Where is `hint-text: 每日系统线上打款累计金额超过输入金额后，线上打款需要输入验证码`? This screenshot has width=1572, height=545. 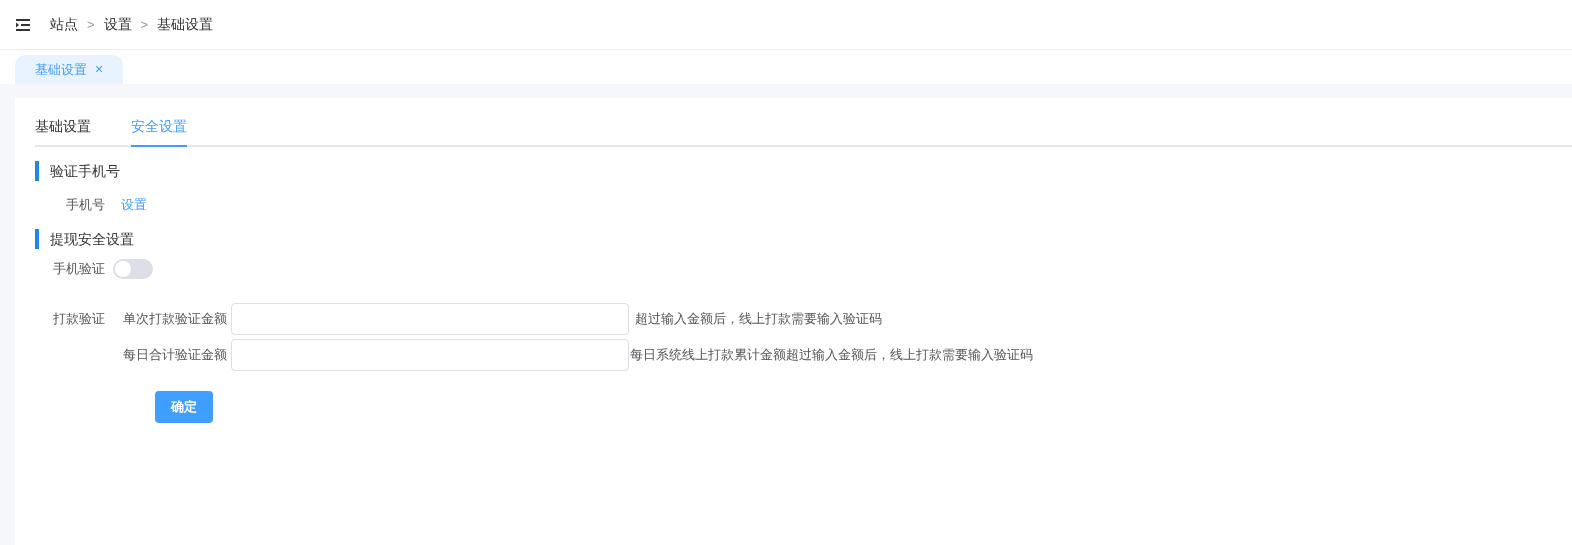
hint-text: 每日系统线上打款累计金额超过输入金额后，线上打款需要输入验证码 is located at coordinates (831, 354).